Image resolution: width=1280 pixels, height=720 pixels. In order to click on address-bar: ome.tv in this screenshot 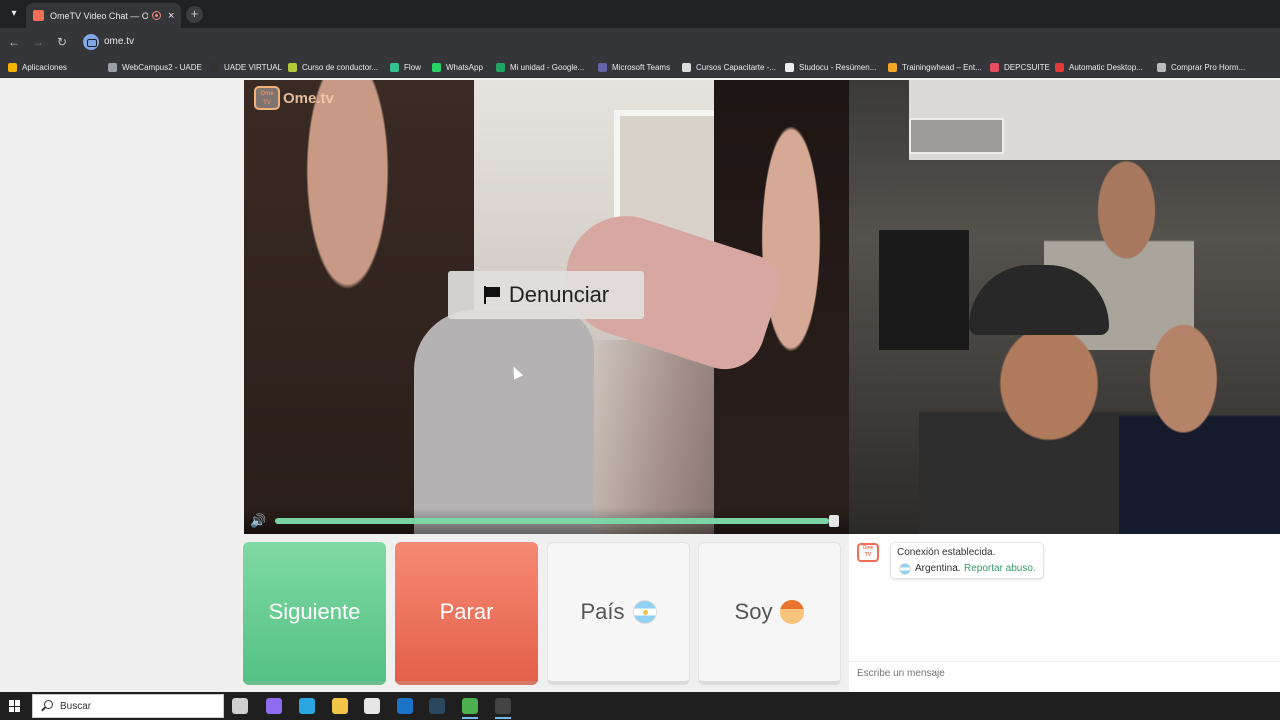, I will do `click(119, 41)`.